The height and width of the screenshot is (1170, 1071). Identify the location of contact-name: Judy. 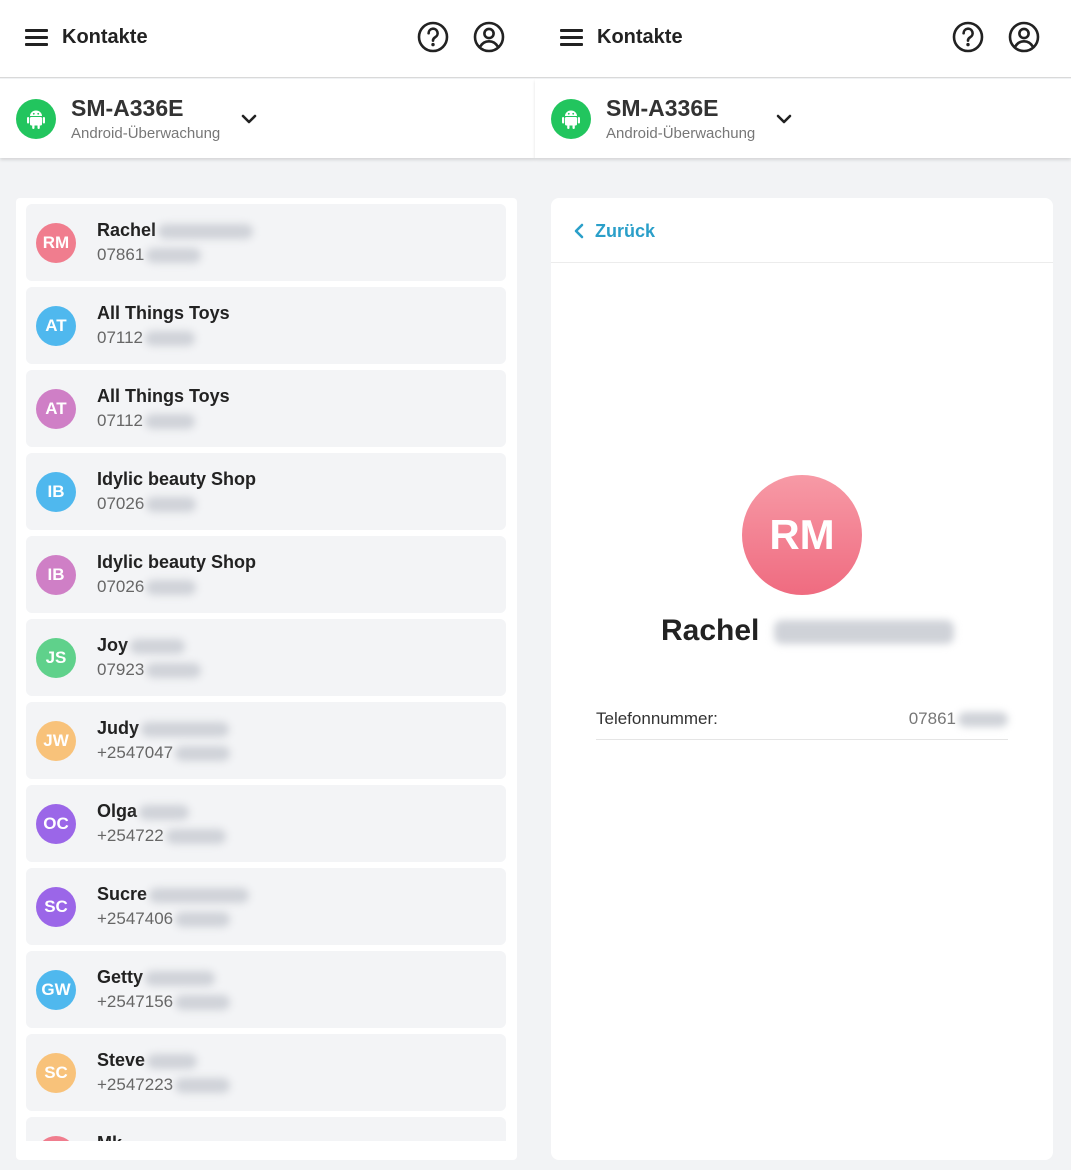
(163, 728).